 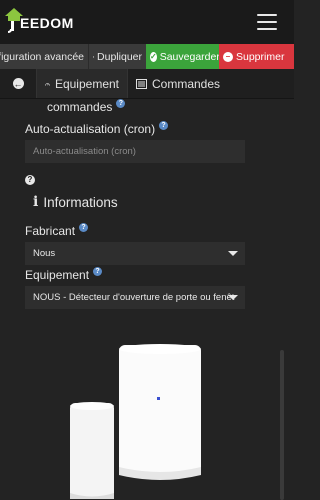 I want to click on auto-refresh-text: Auto-actualisation (cron), so click(x=90, y=129).